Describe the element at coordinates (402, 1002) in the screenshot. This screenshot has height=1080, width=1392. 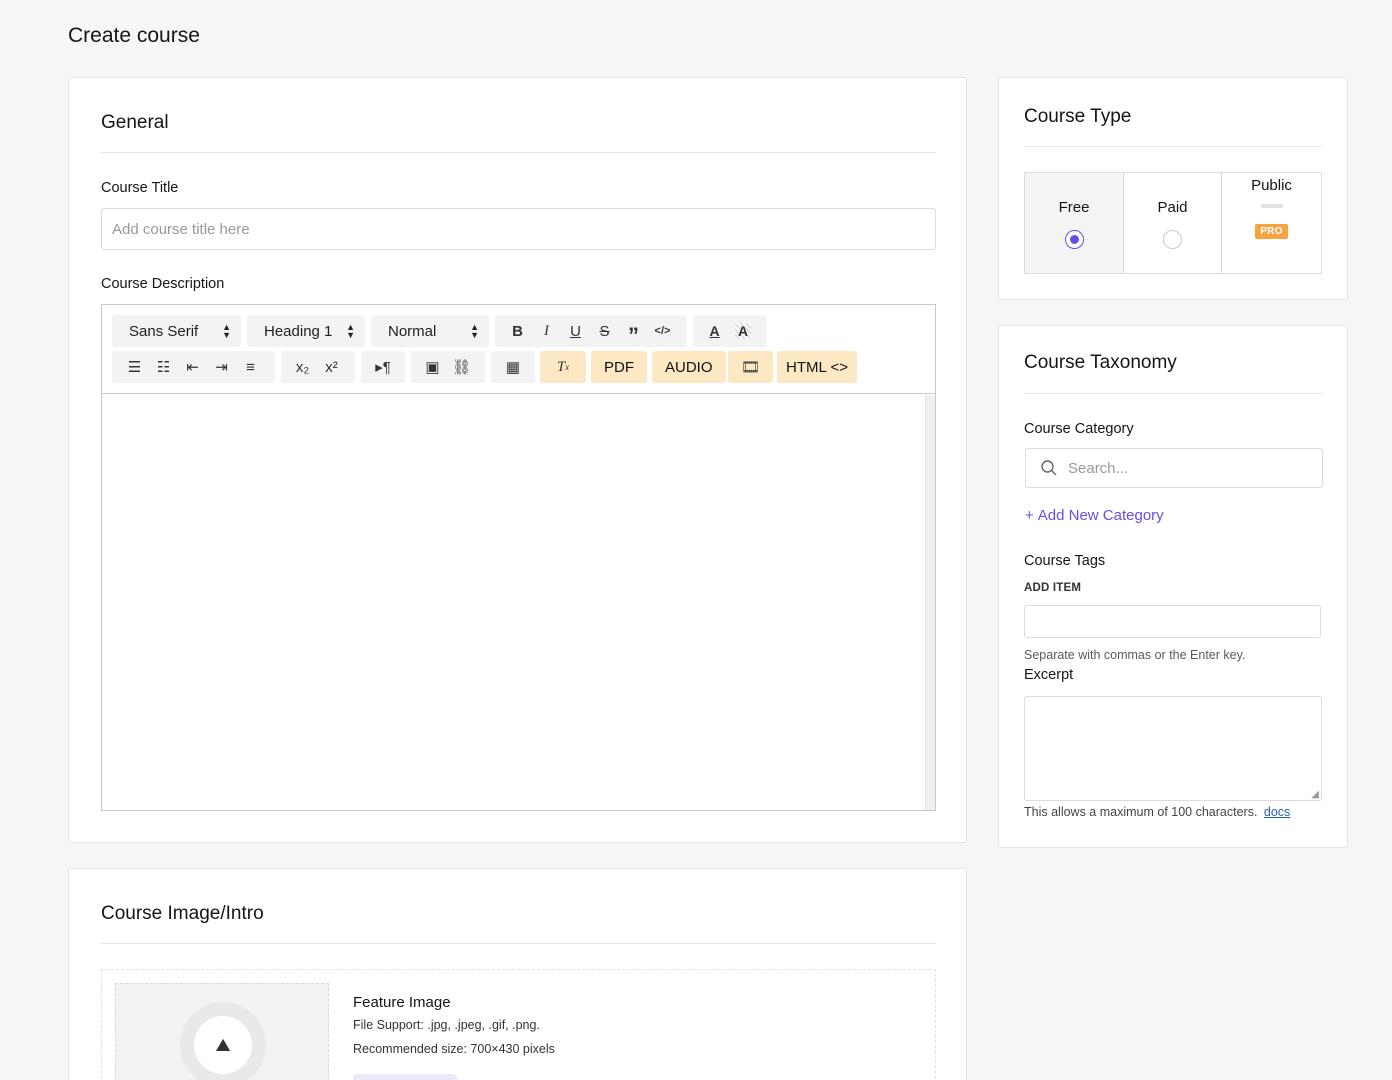
I see `feature-image-label: Feature Image` at that location.